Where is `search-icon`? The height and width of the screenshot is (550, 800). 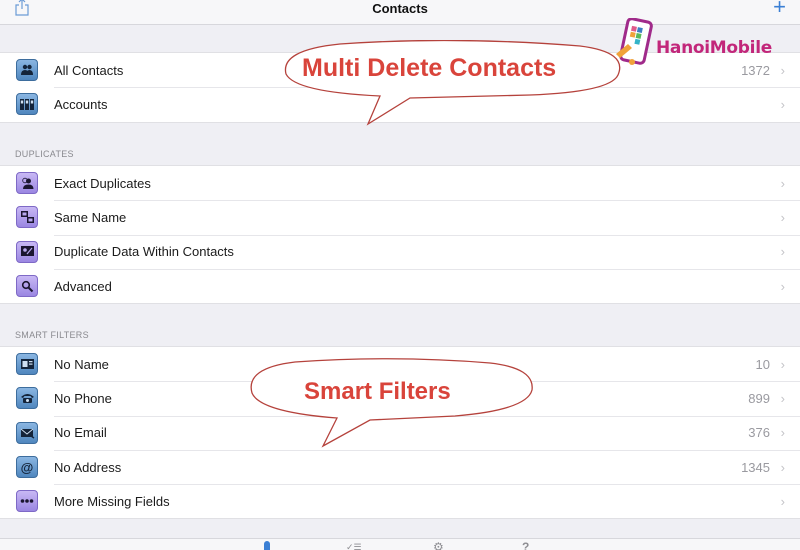 search-icon is located at coordinates (27, 286).